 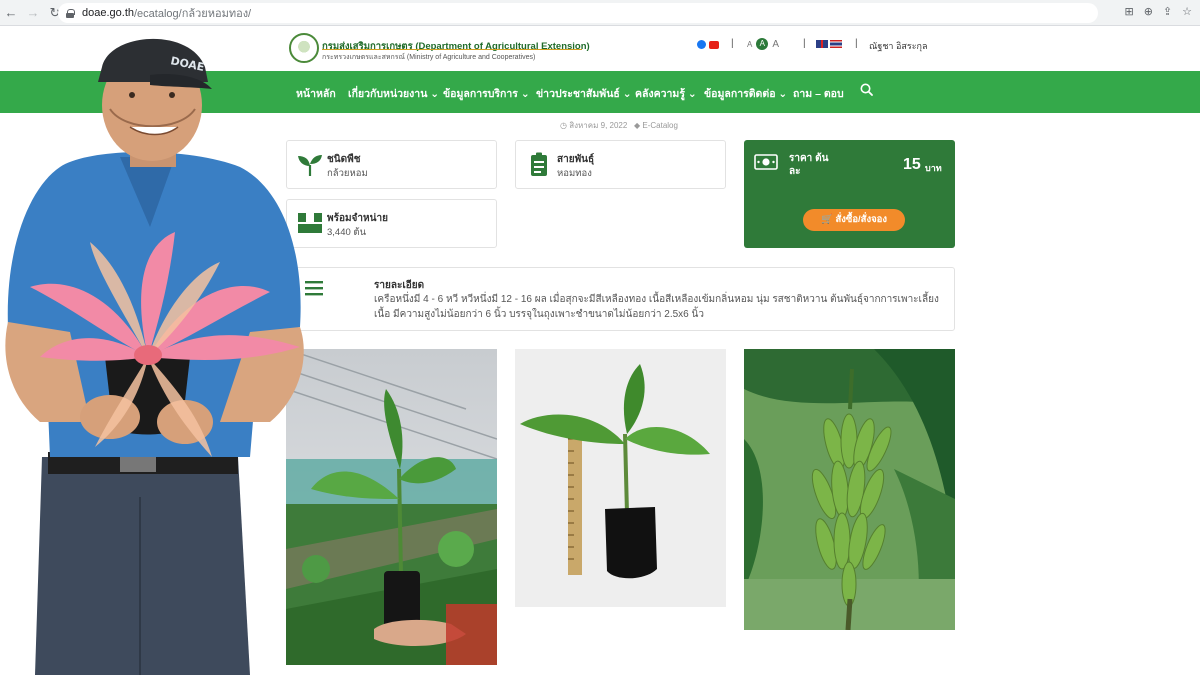 What do you see at coordinates (775, 44) in the screenshot?
I see `font-size-large-button: A` at bounding box center [775, 44].